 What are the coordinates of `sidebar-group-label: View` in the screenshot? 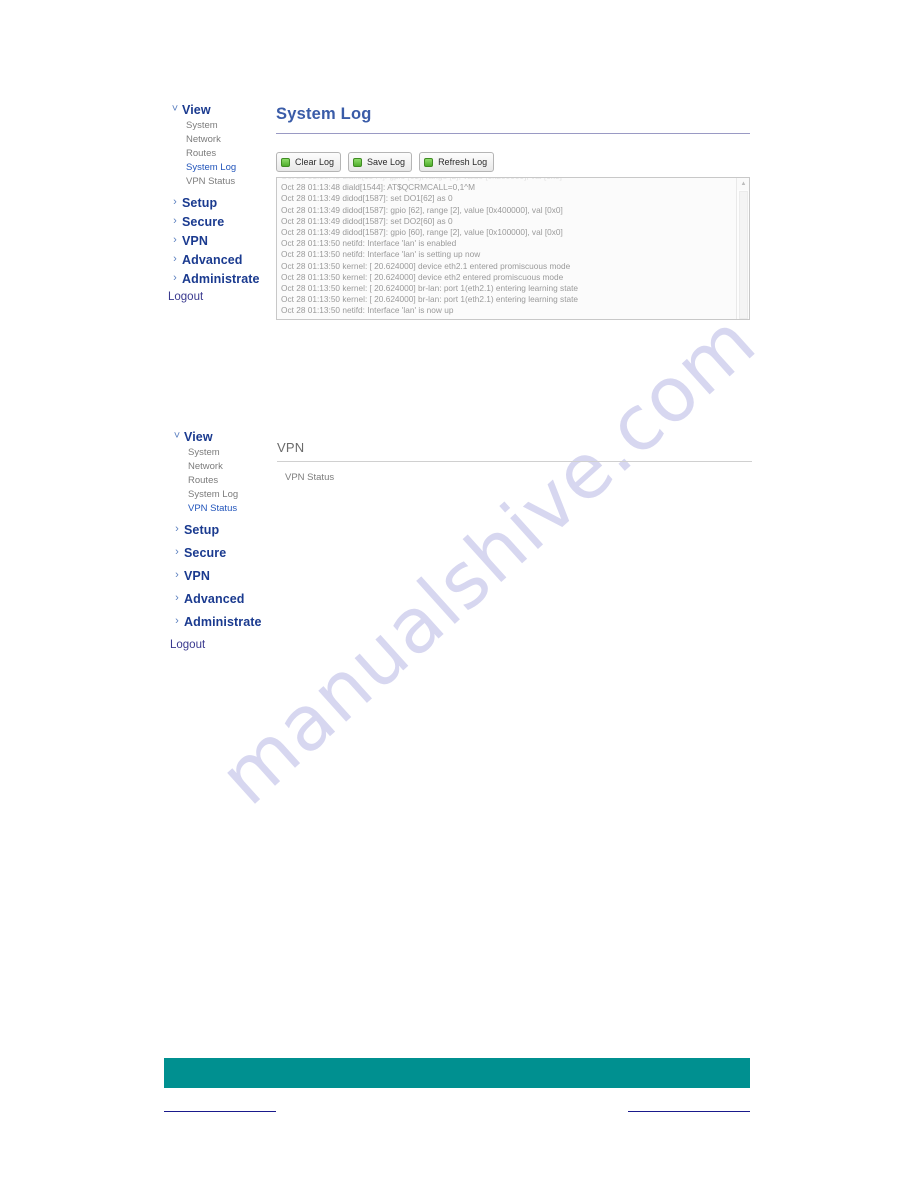 It's located at (198, 436).